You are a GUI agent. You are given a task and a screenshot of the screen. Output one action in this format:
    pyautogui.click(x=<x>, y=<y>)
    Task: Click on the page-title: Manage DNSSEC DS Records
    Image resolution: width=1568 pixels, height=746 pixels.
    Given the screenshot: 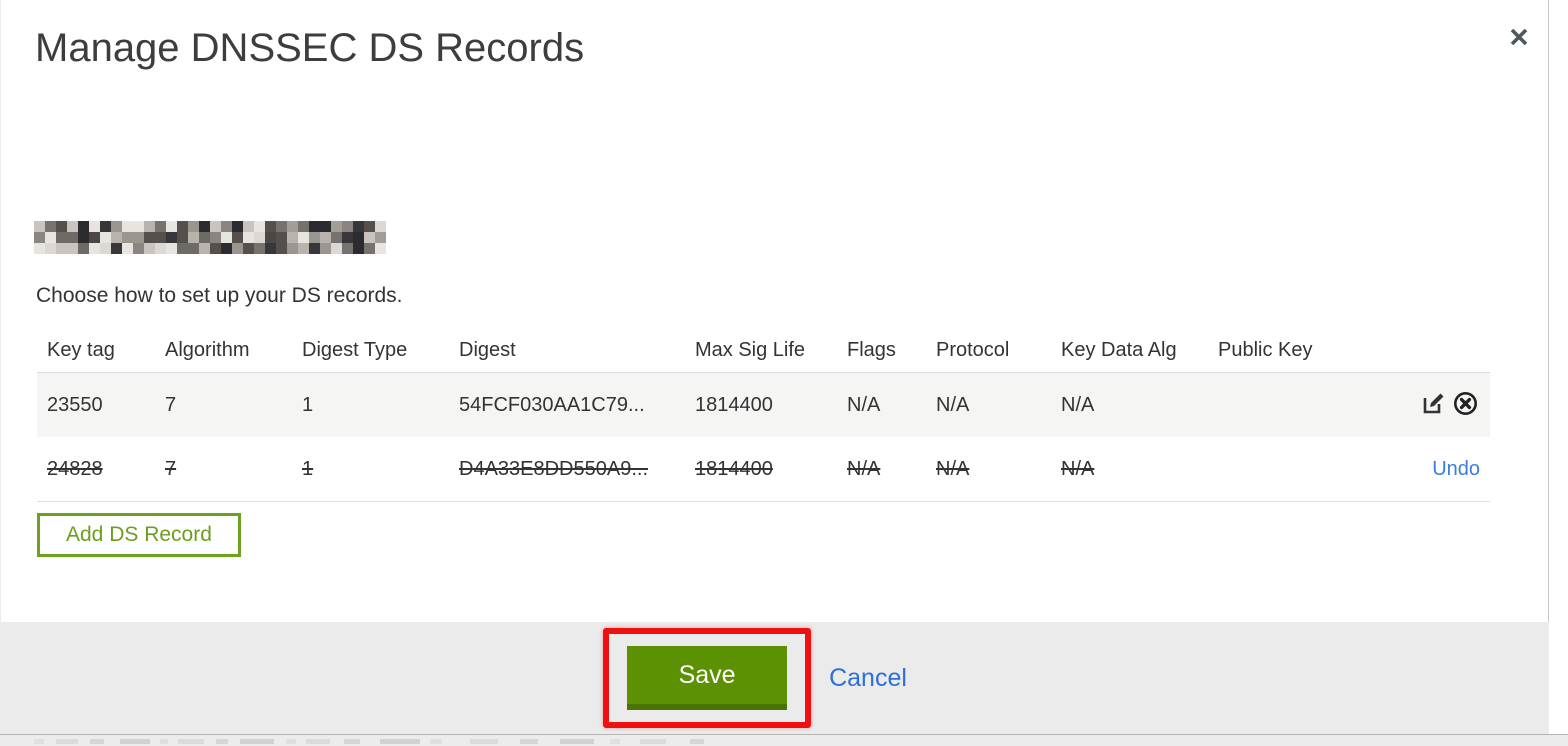 What is the action you would take?
    pyautogui.click(x=310, y=48)
    